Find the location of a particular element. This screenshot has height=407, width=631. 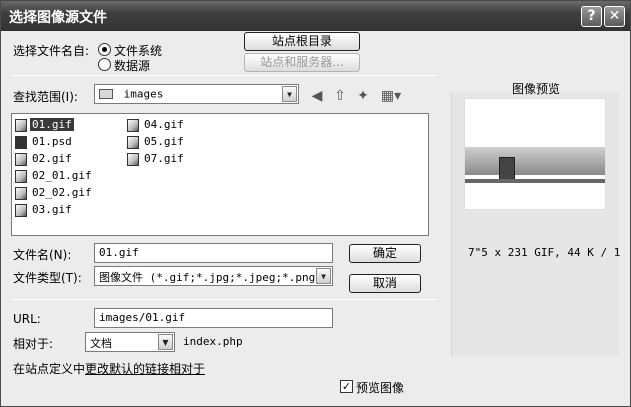

divider-middle is located at coordinates (224, 299).